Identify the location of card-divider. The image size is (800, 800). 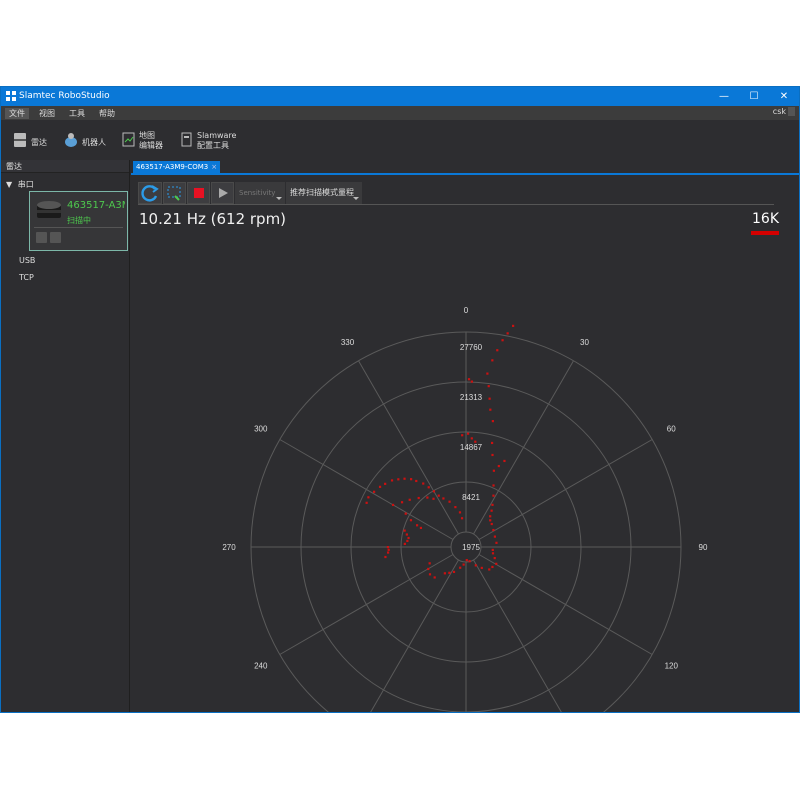
(78, 227).